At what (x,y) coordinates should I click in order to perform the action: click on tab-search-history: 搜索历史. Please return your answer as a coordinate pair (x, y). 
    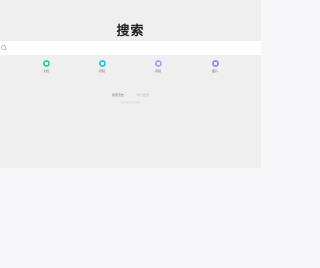
    Looking at the image, I should click on (118, 95).